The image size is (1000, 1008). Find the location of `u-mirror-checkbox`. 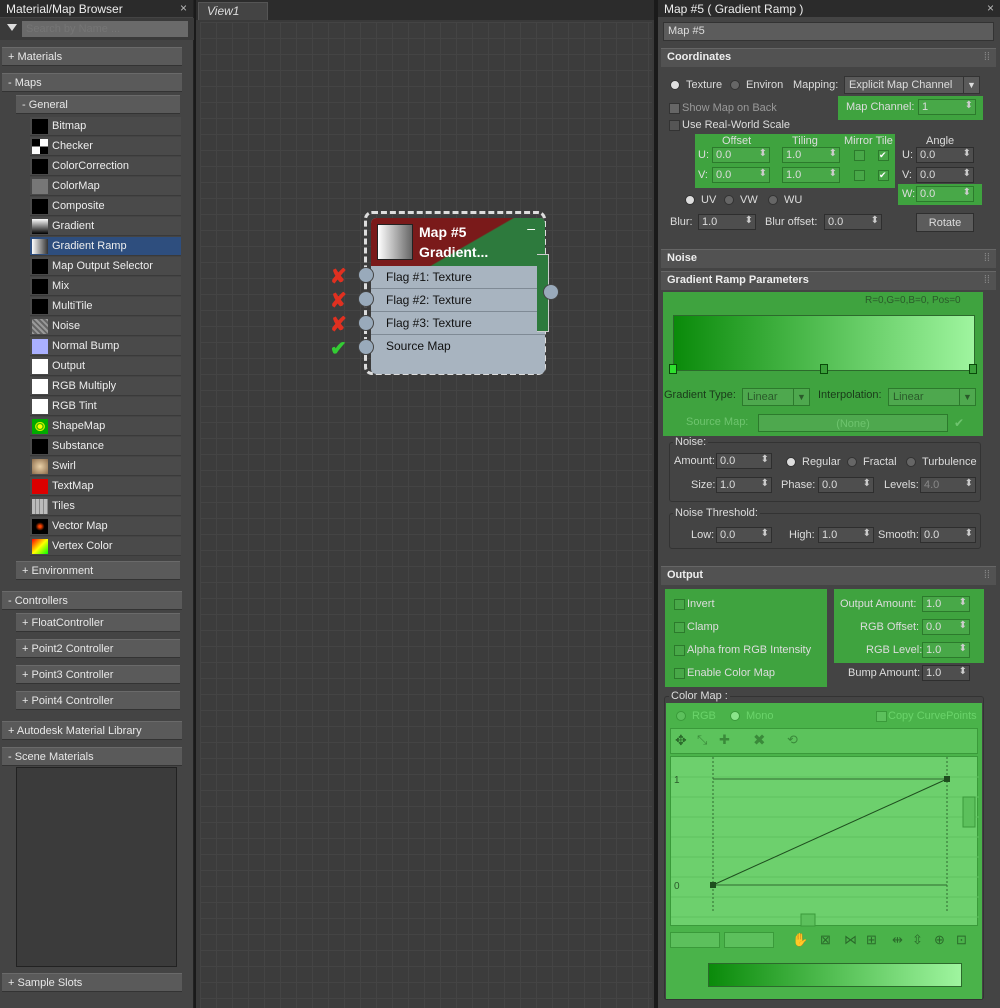

u-mirror-checkbox is located at coordinates (859, 155).